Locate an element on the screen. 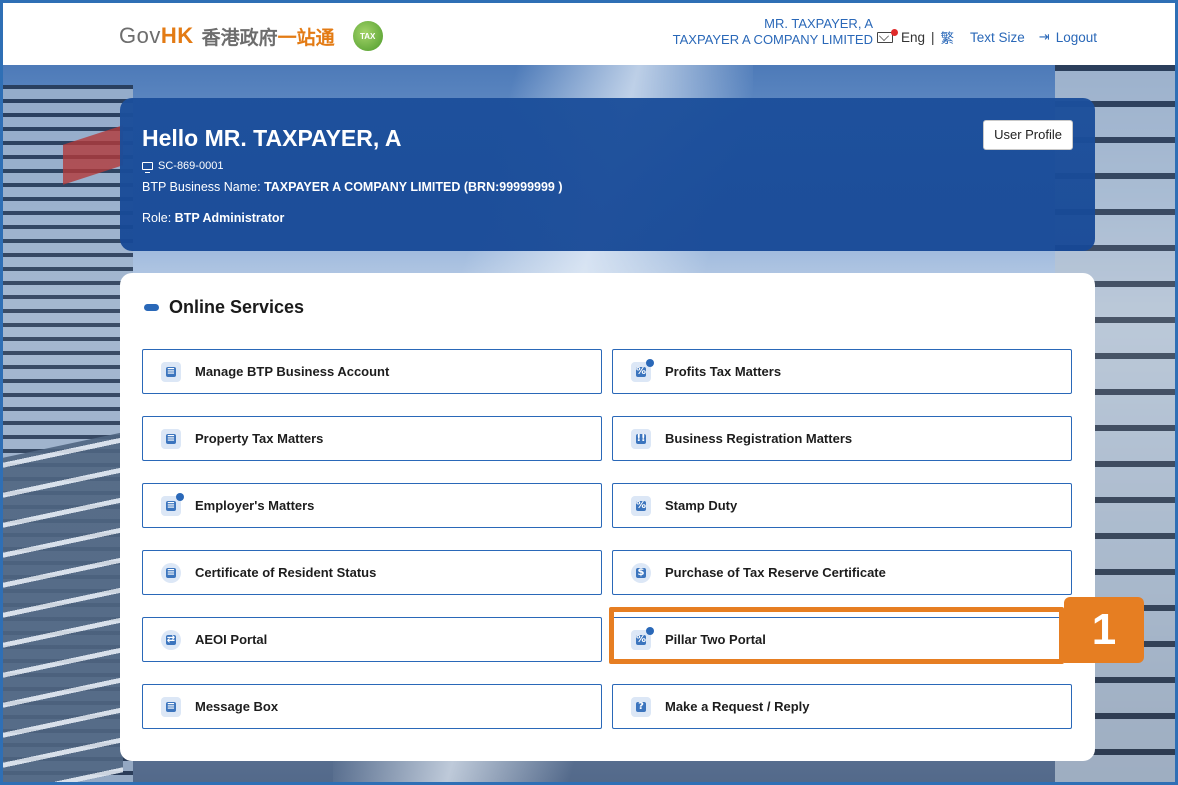 This screenshot has height=785, width=1178. logo-text: GovHK is located at coordinates (156, 35).